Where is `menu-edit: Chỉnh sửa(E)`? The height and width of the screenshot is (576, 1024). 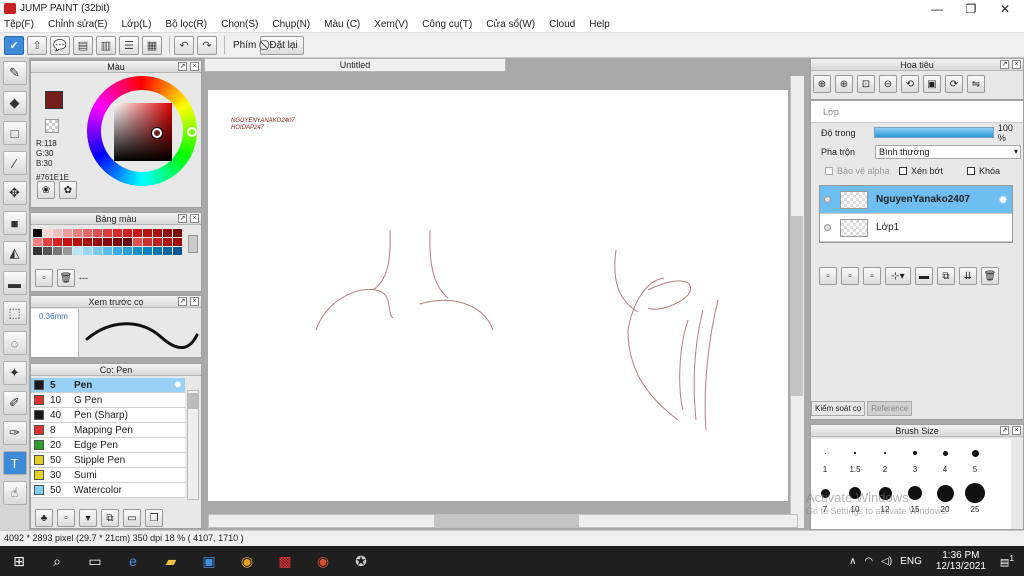
menu-edit: Chỉnh sửa(E) is located at coordinates (78, 24).